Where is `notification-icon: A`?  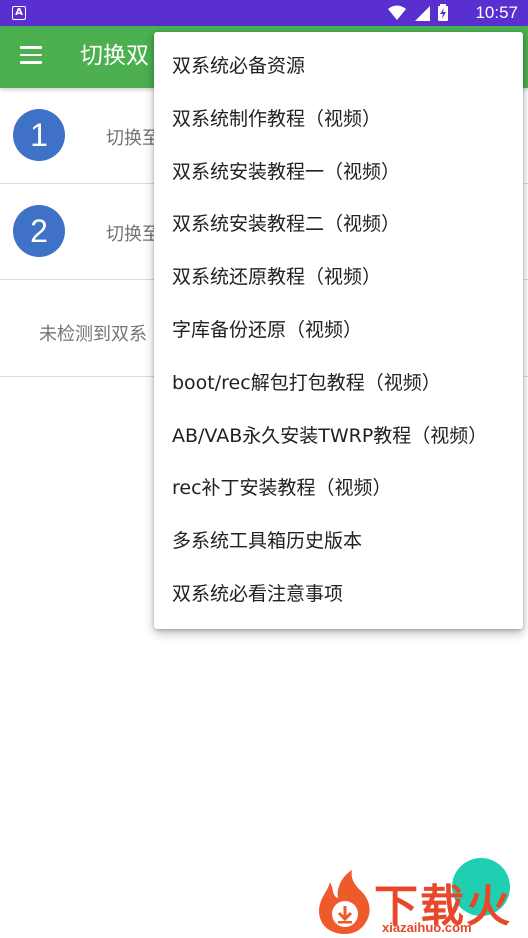 notification-icon: A is located at coordinates (19, 13).